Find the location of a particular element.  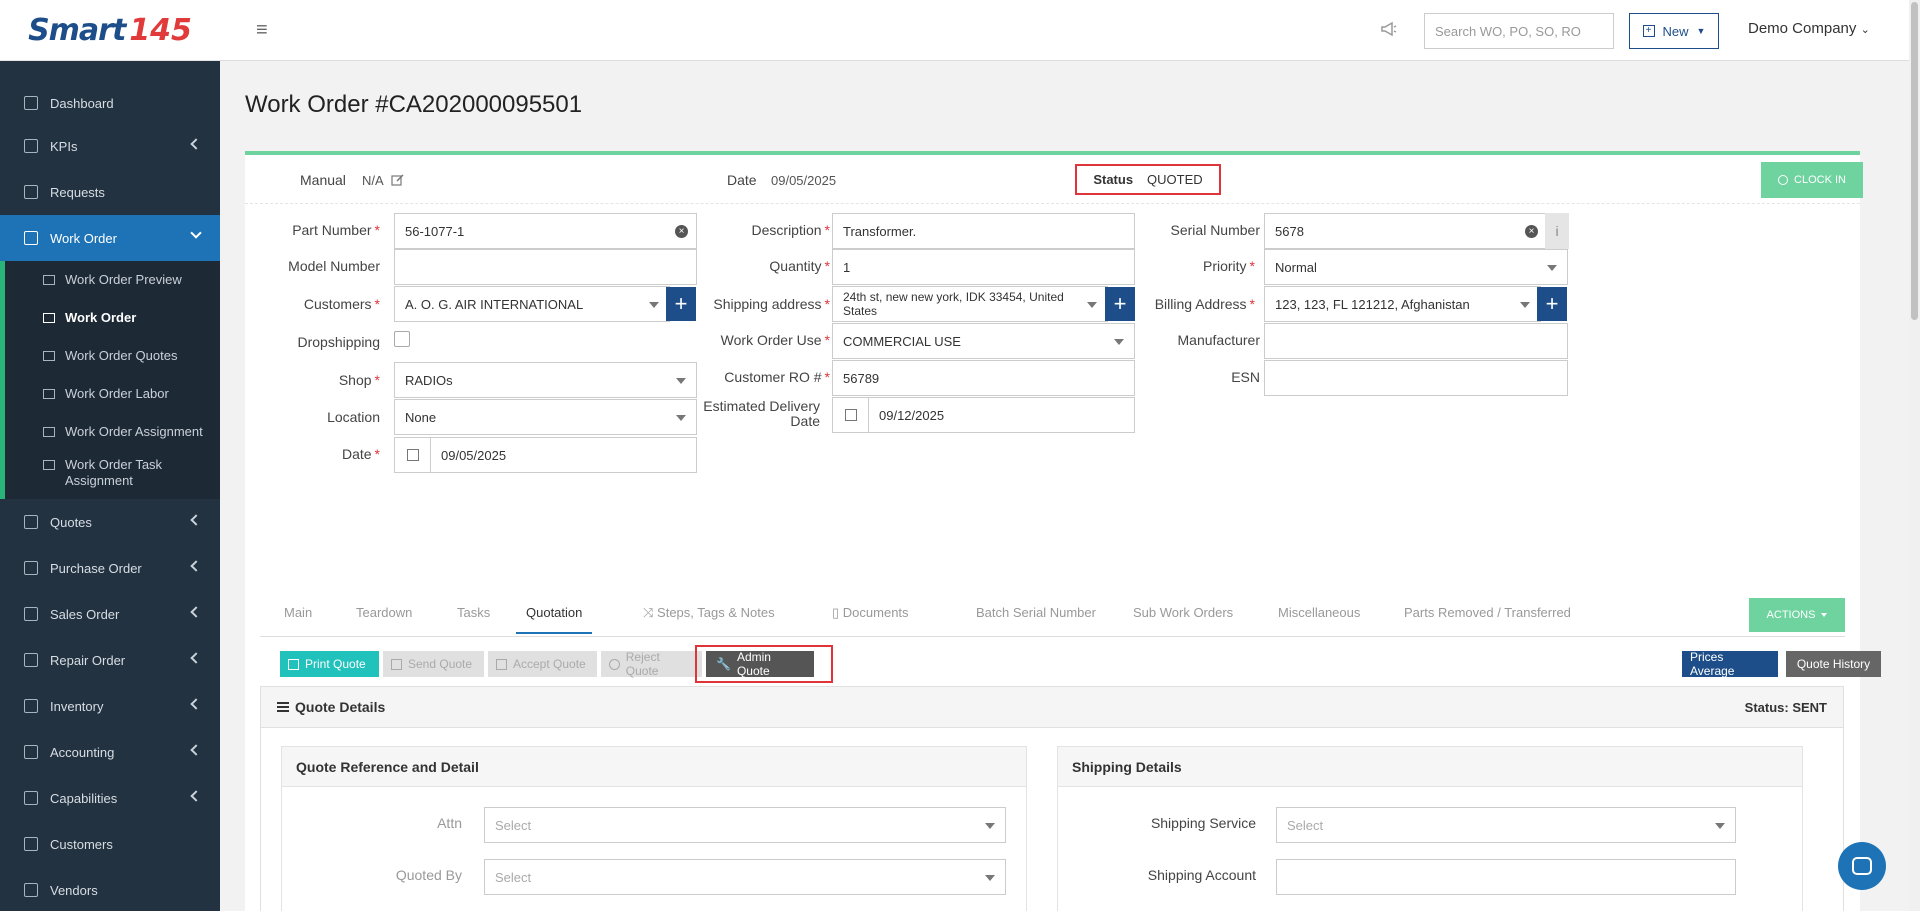

manufacturer-field is located at coordinates (1416, 341).